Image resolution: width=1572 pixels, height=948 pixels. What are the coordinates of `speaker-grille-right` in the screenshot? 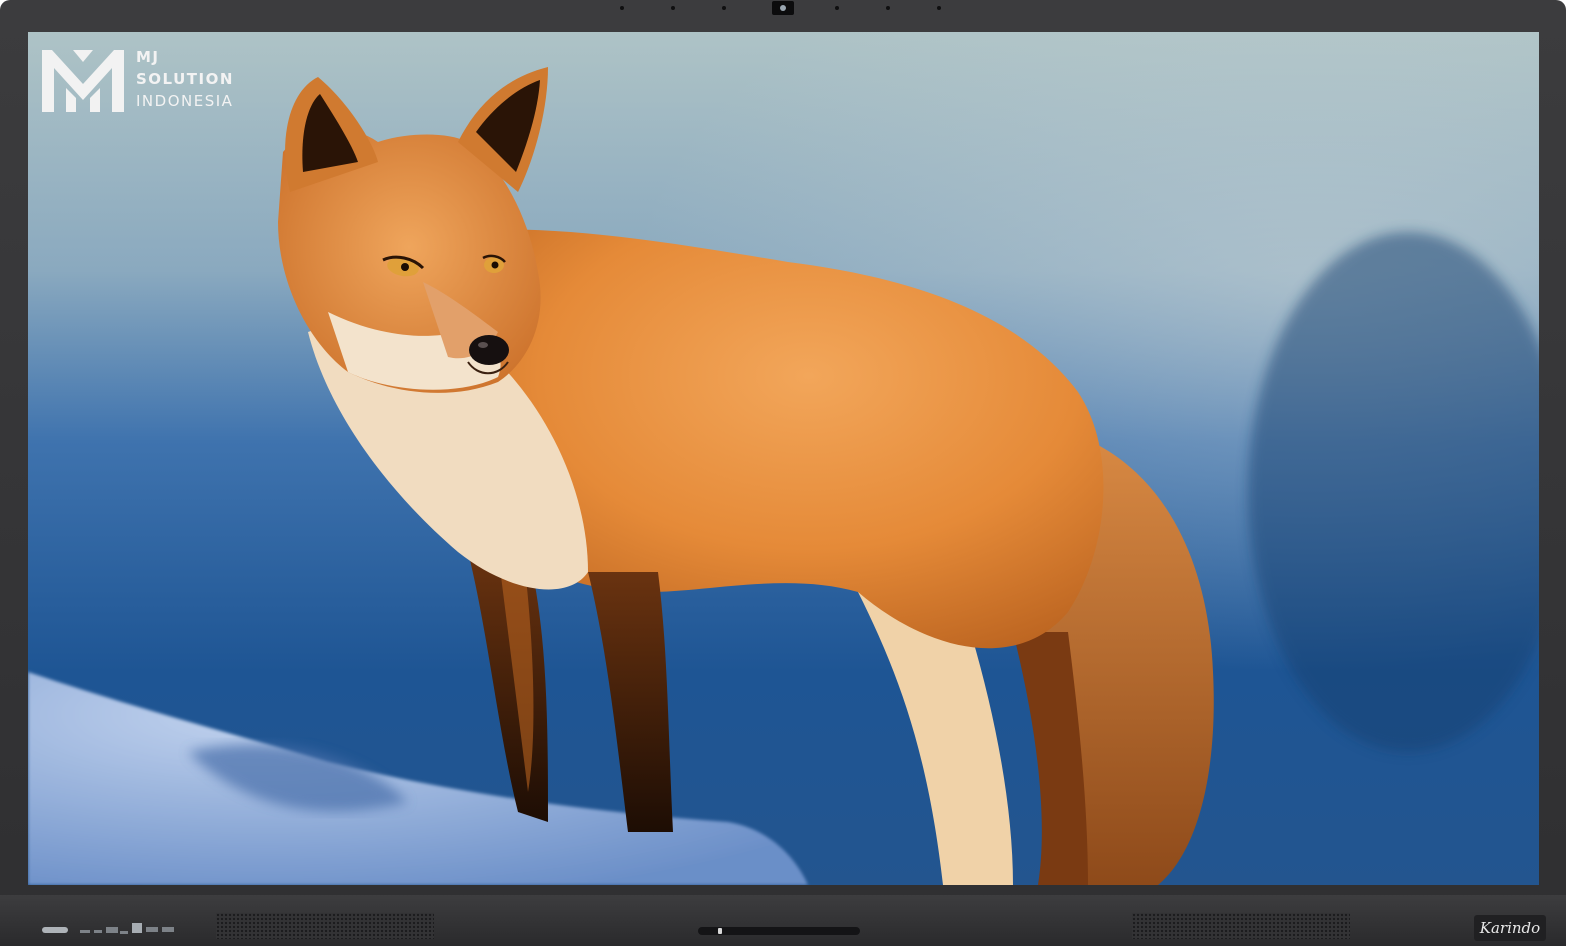 It's located at (1241, 926).